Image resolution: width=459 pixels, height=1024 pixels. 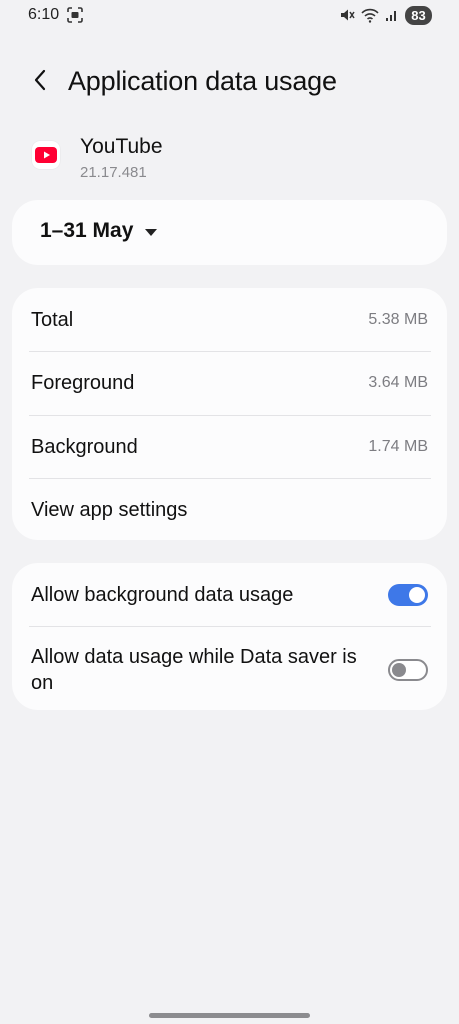 I want to click on screenshot-icon, so click(x=75, y=15).